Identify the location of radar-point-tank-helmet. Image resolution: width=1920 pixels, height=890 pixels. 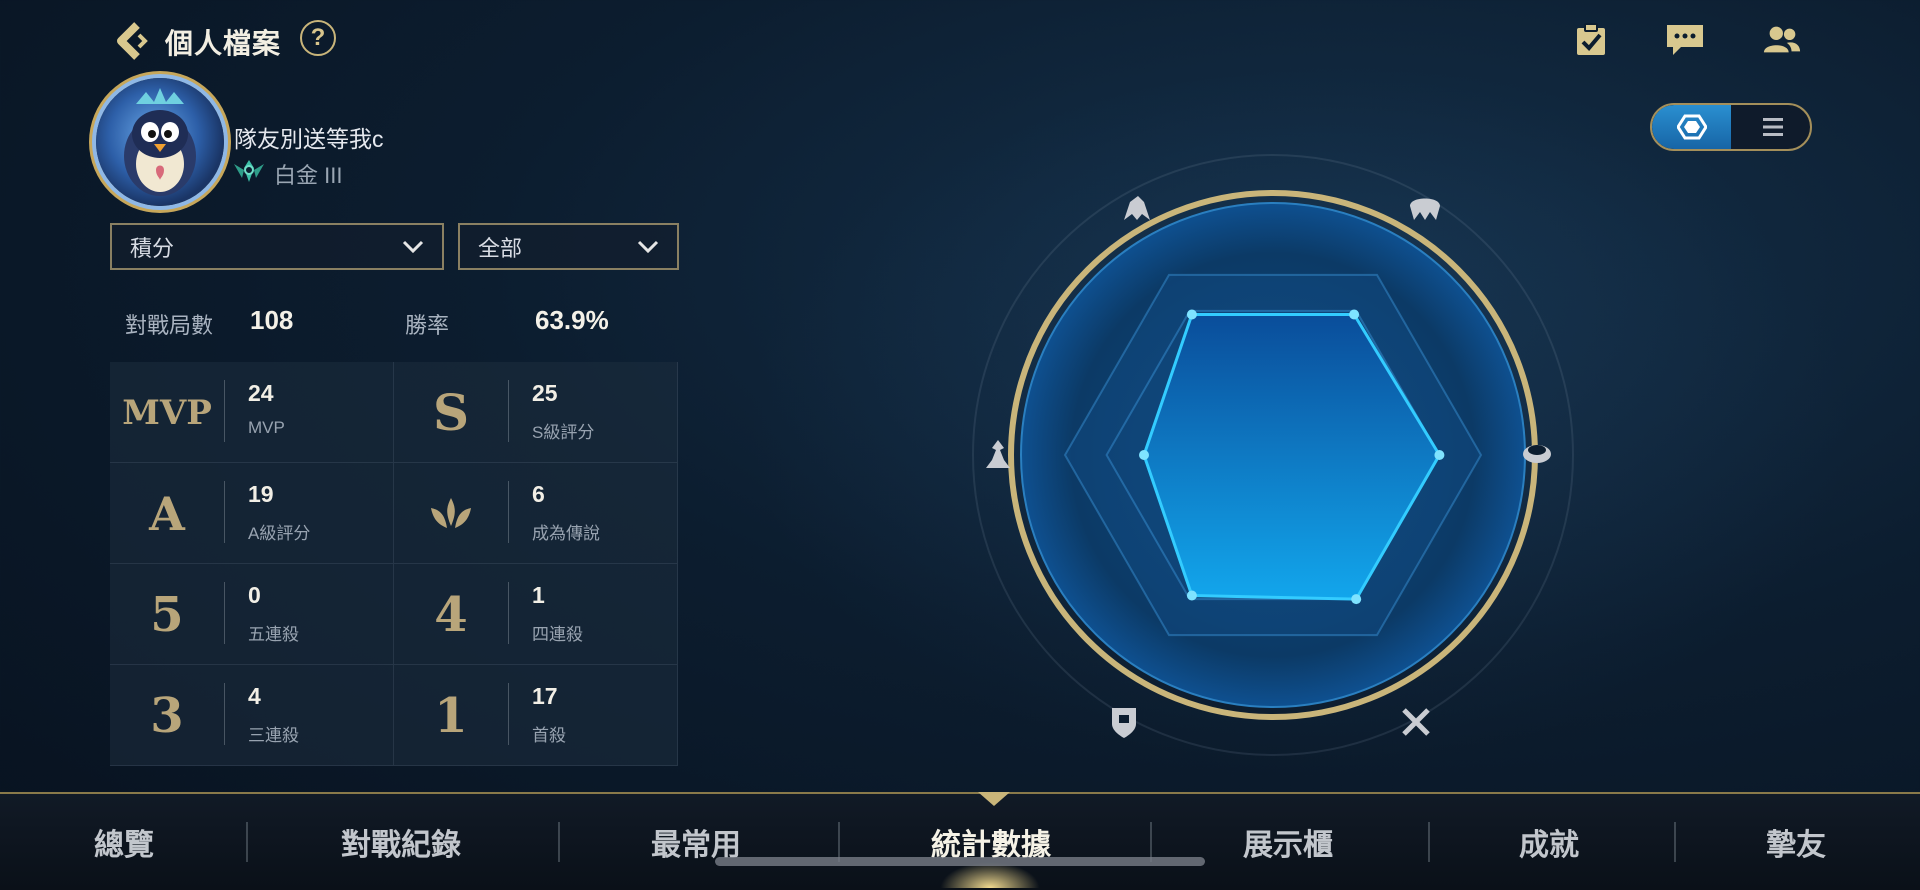
(1354, 314).